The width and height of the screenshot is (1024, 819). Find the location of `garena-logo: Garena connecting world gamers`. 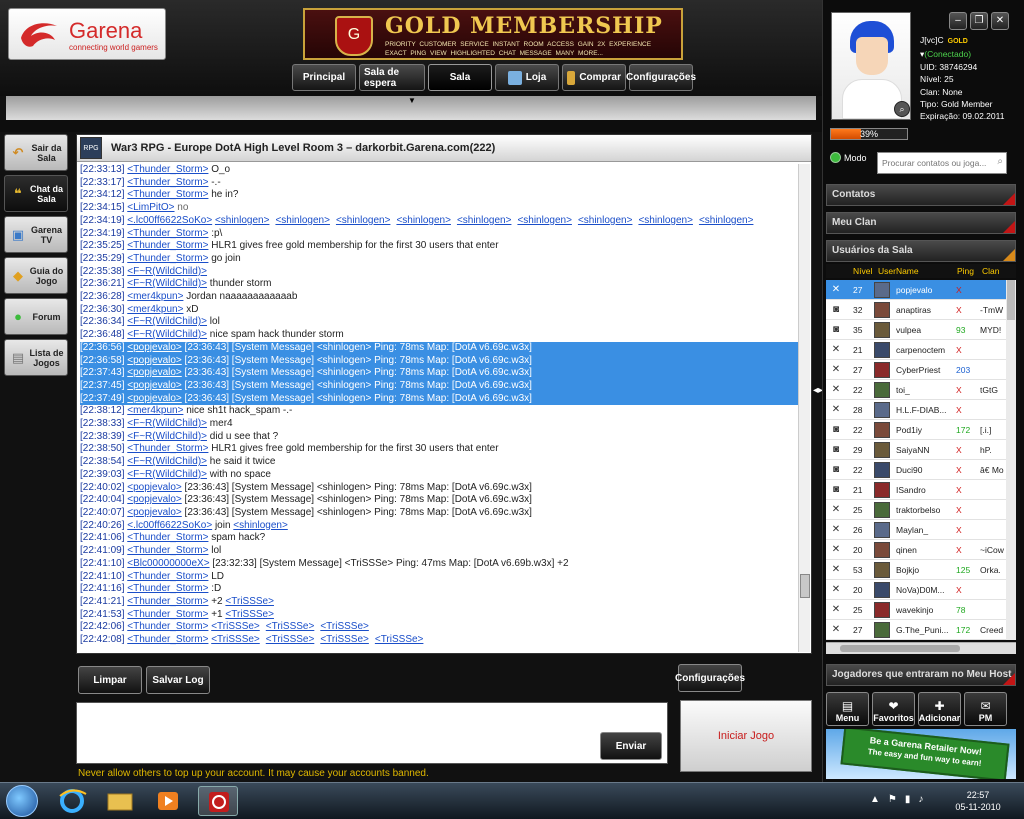

garena-logo: Garena connecting world gamers is located at coordinates (87, 34).